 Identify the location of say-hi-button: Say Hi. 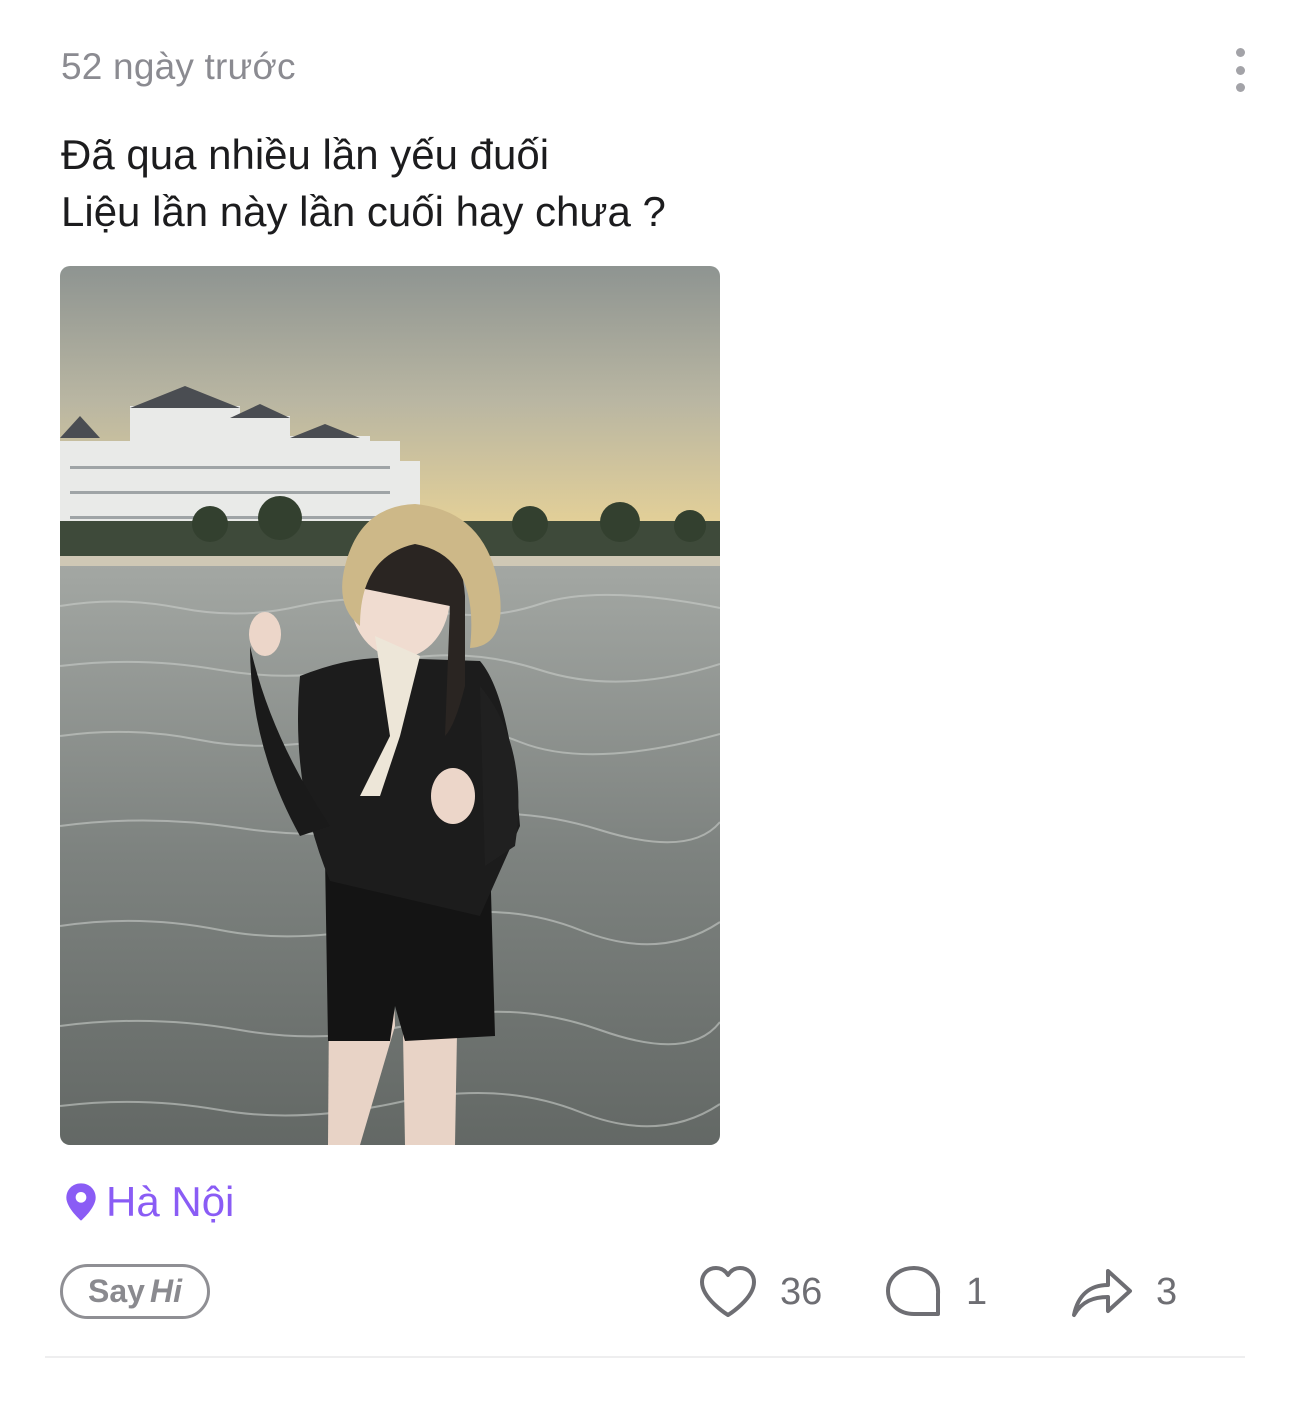
(135, 1291).